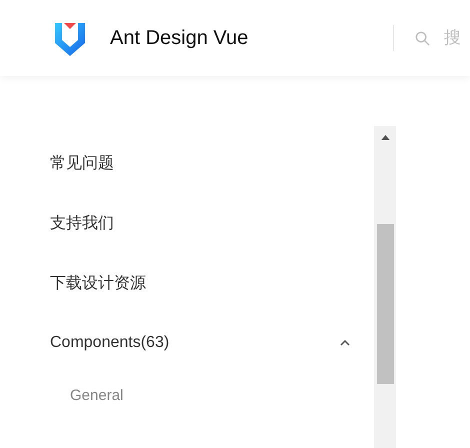 This screenshot has width=470, height=448. Describe the element at coordinates (422, 38) in the screenshot. I see `search-icon` at that location.